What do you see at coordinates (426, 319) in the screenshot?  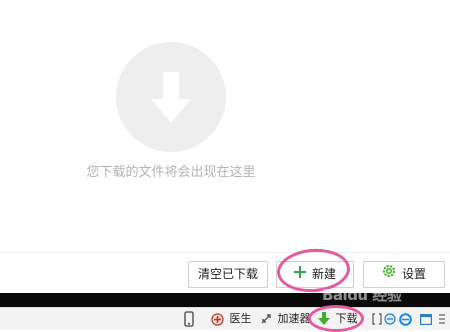 I see `window-icon` at bounding box center [426, 319].